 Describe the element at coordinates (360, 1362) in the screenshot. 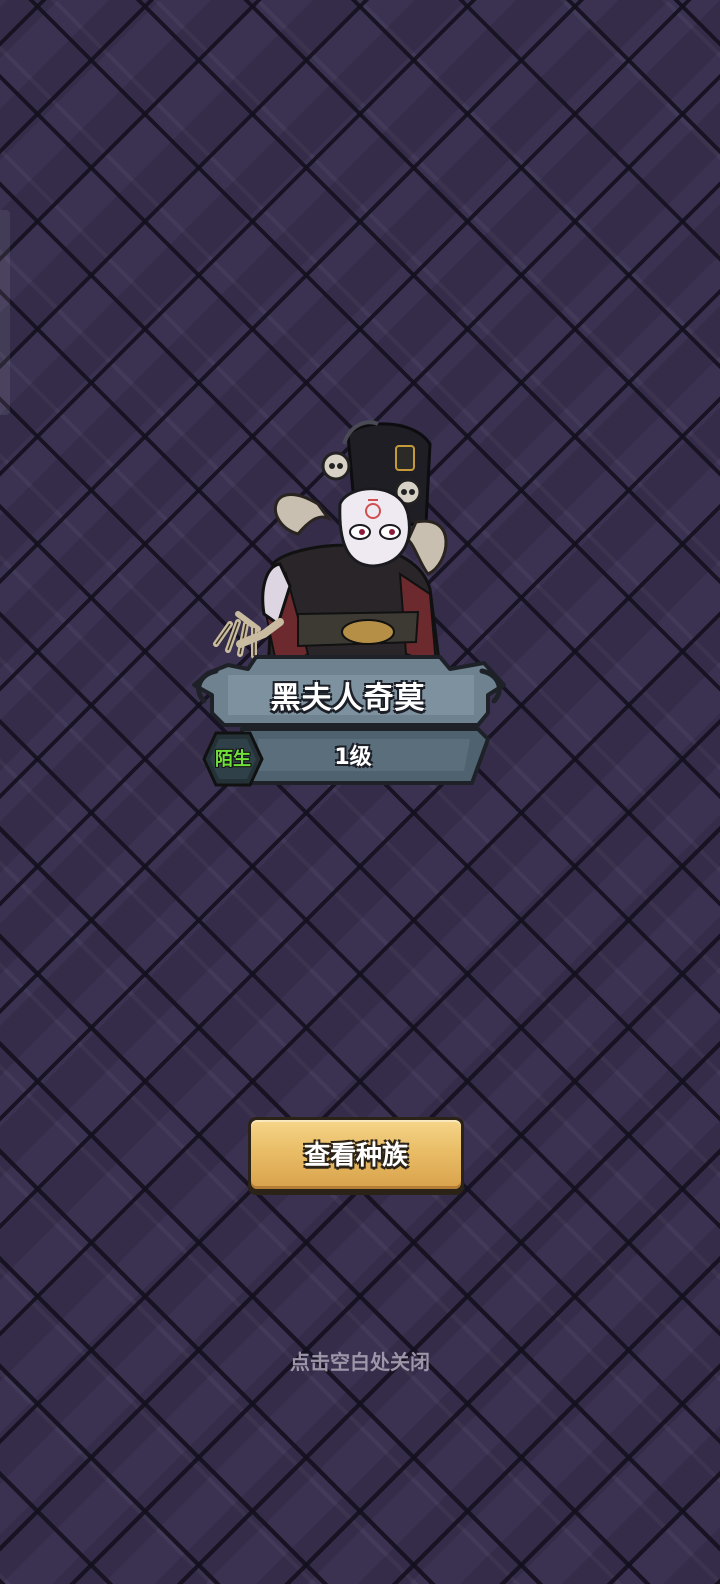

I see `close-hint-text: 点击空白处关闭` at that location.